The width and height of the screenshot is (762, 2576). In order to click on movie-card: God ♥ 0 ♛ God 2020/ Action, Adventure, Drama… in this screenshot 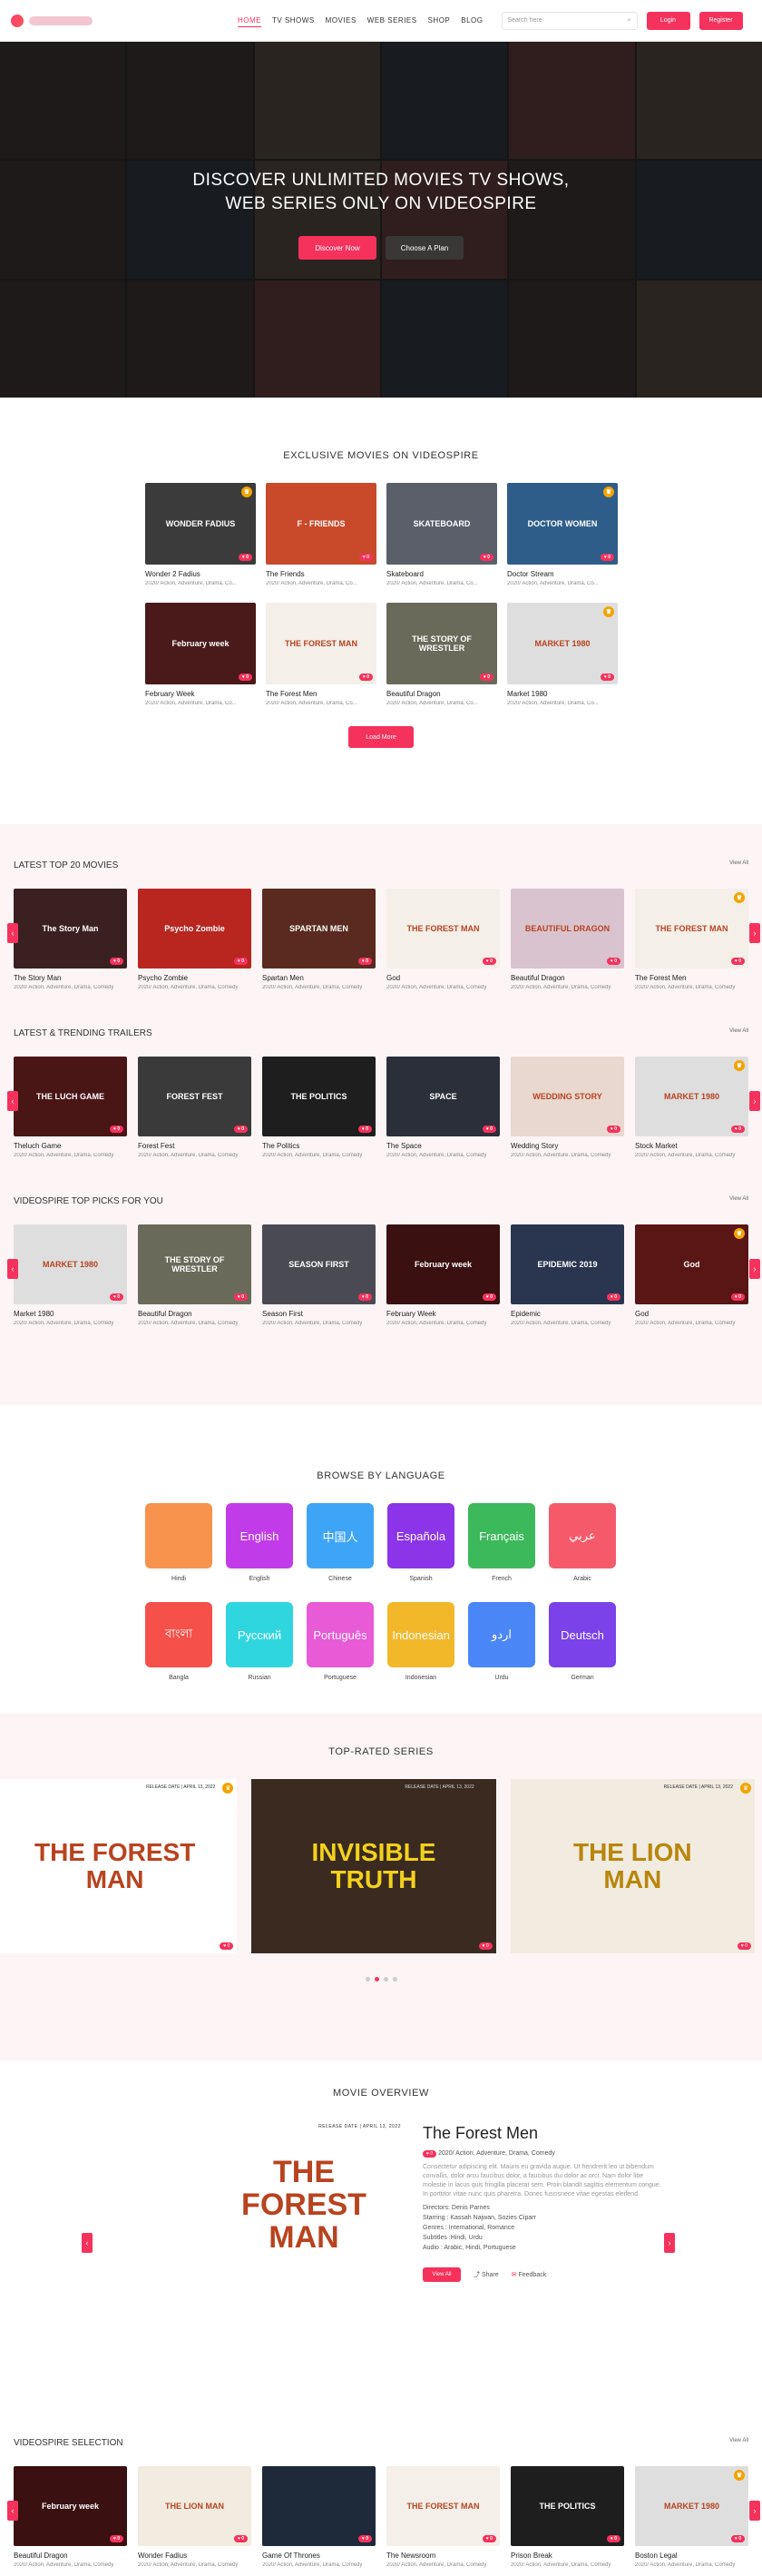, I will do `click(691, 1275)`.